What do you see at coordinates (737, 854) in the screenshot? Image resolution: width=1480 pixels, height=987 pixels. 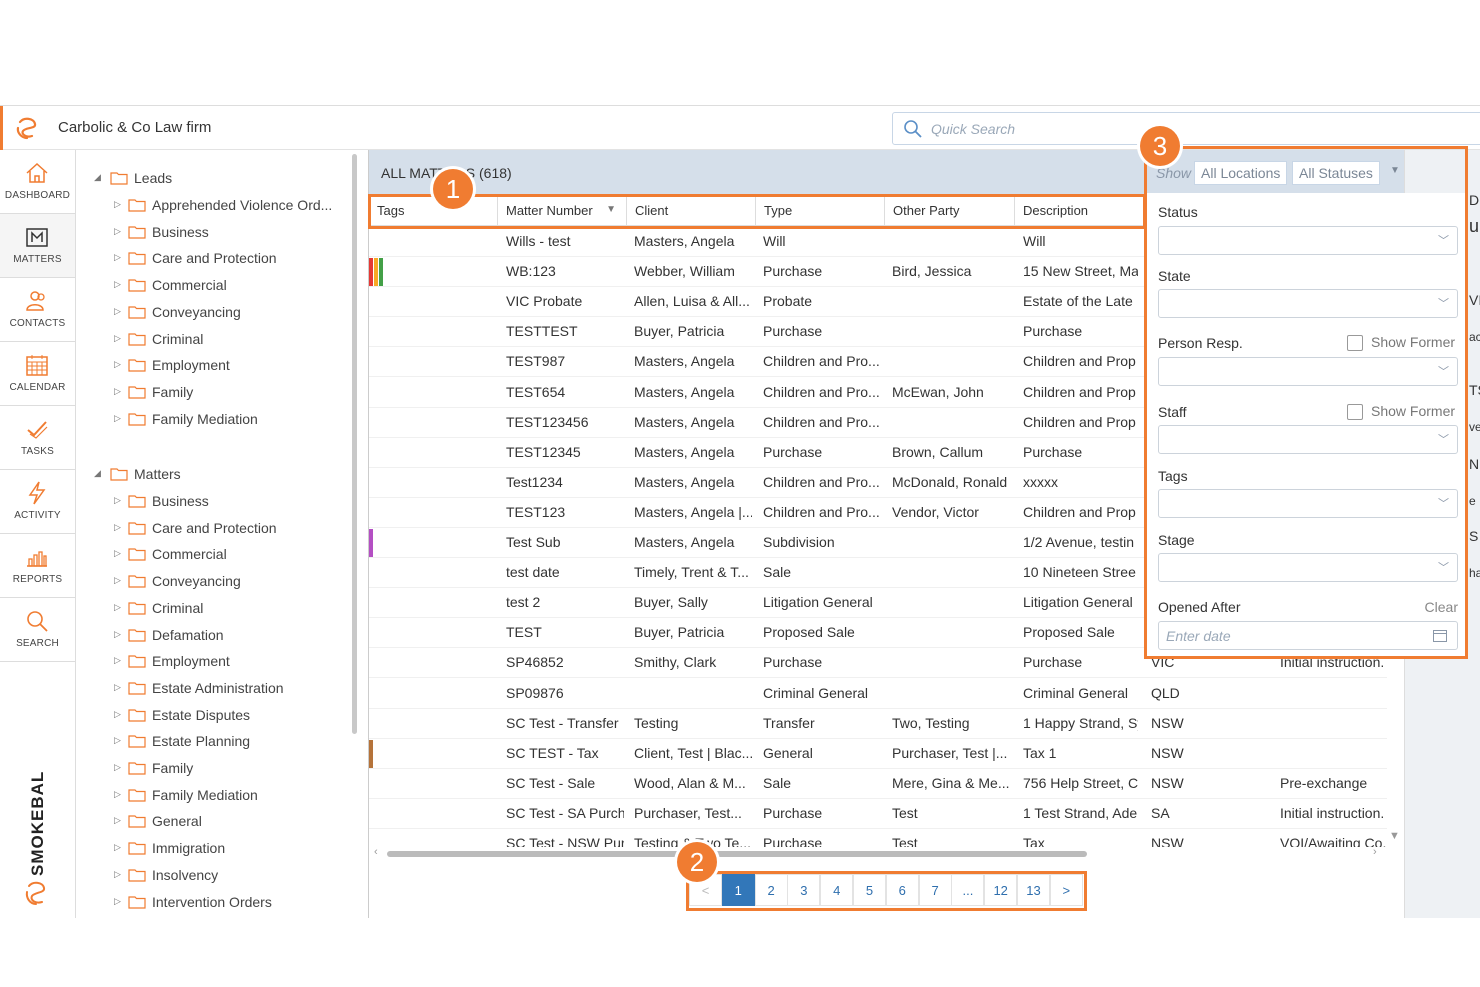 I see `scrollbar-thumb` at bounding box center [737, 854].